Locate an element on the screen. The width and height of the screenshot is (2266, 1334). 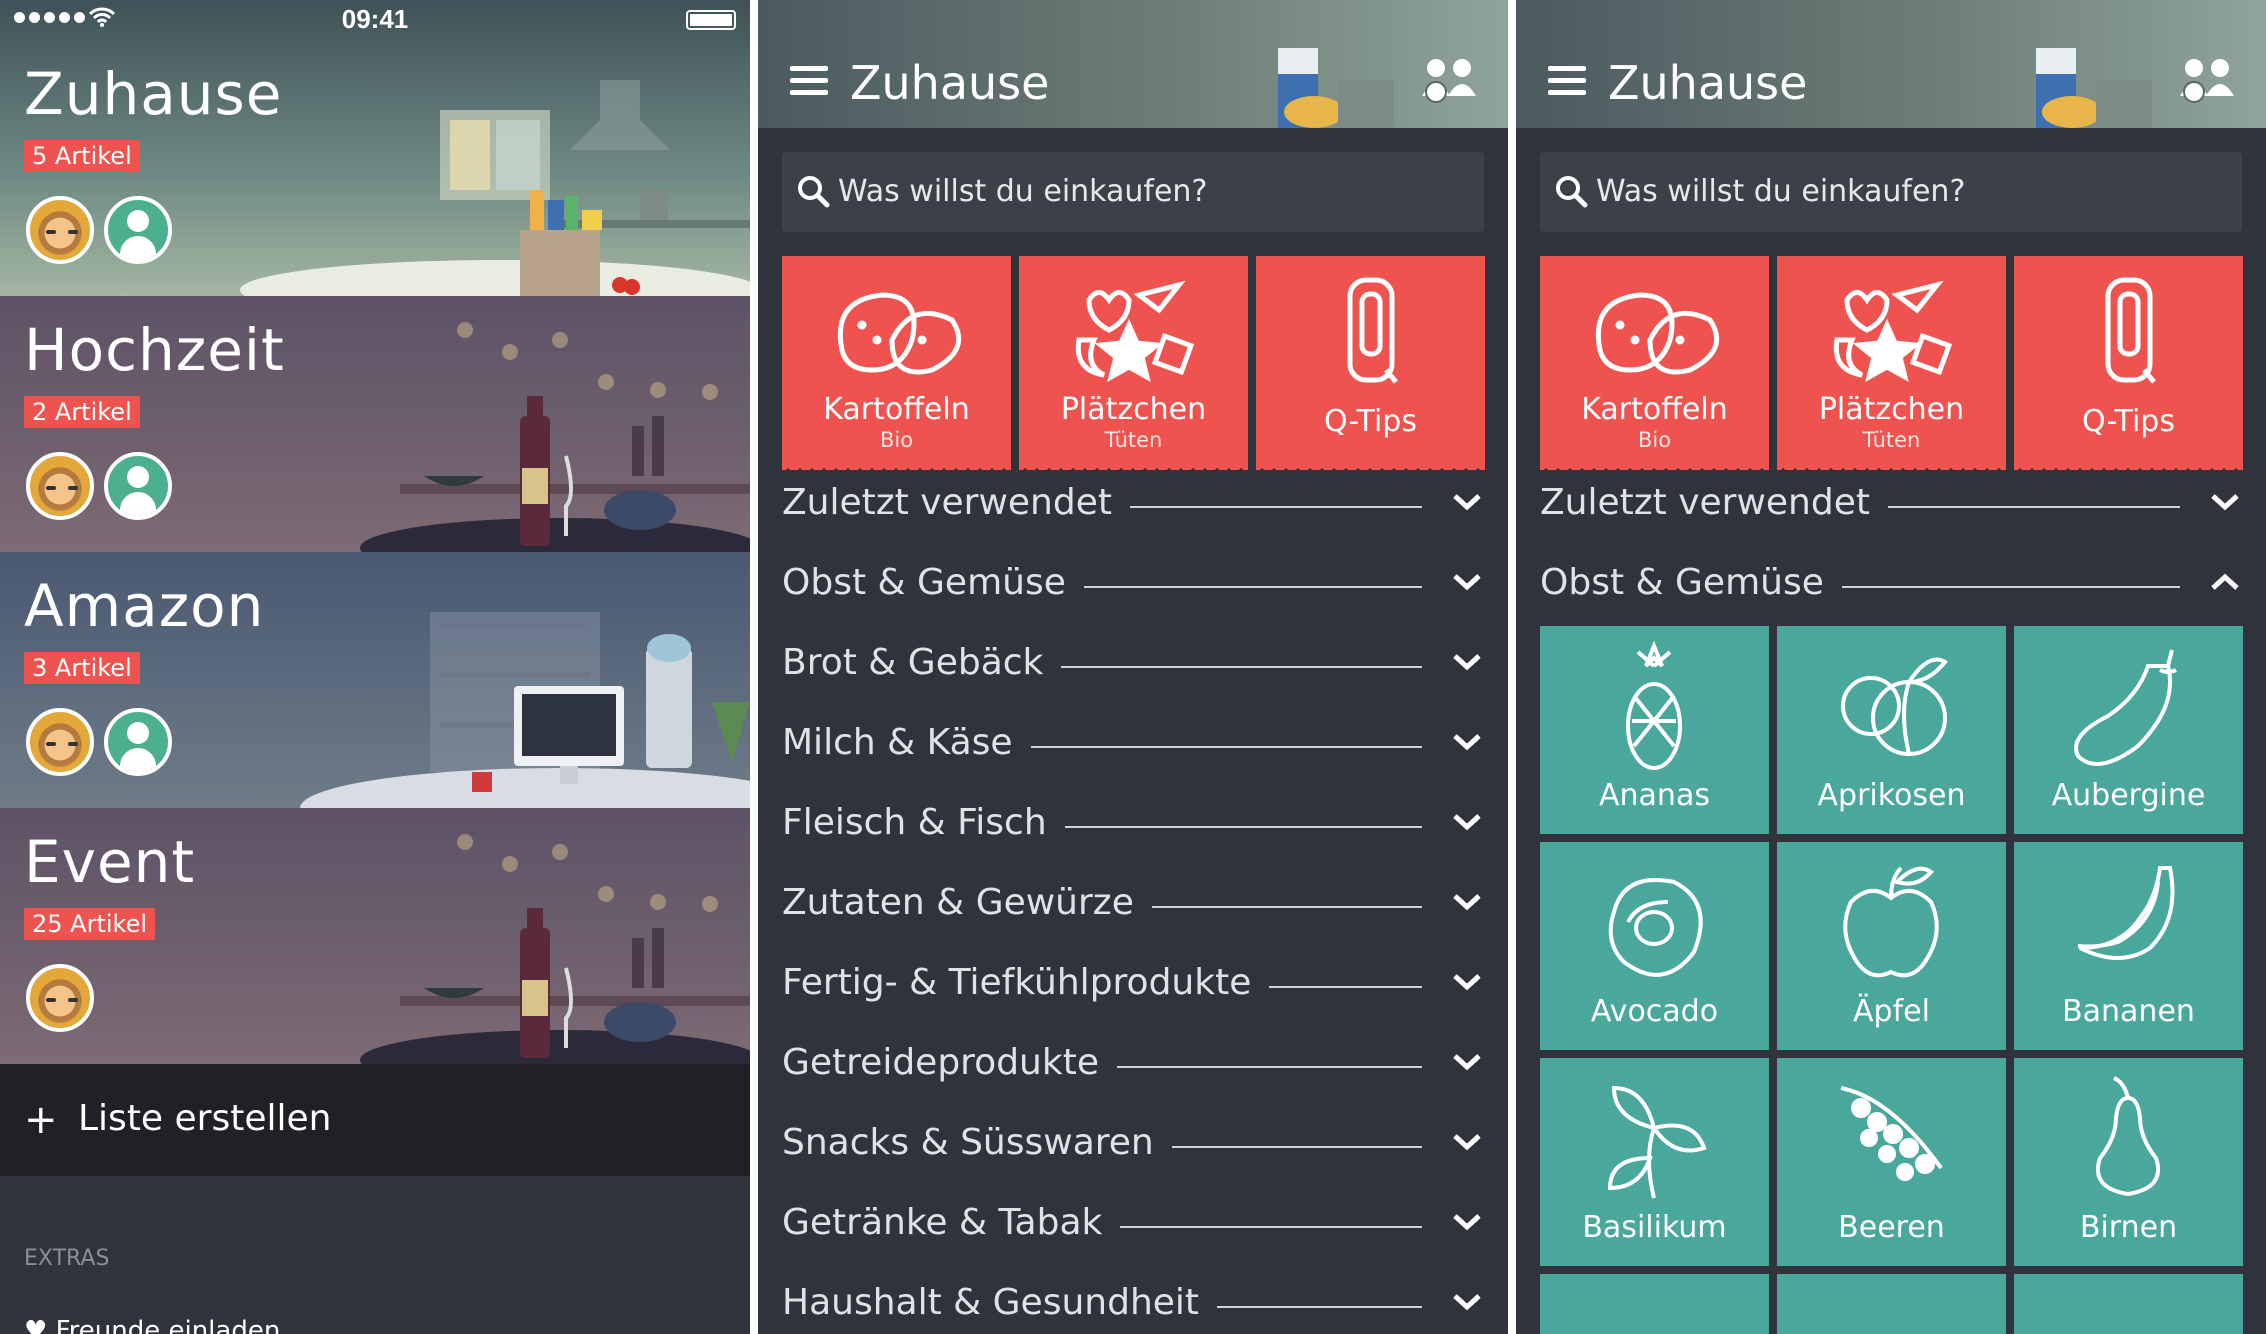
list-card-zuhause: Zuhause 5 Artikel is located at coordinates (375, 148).